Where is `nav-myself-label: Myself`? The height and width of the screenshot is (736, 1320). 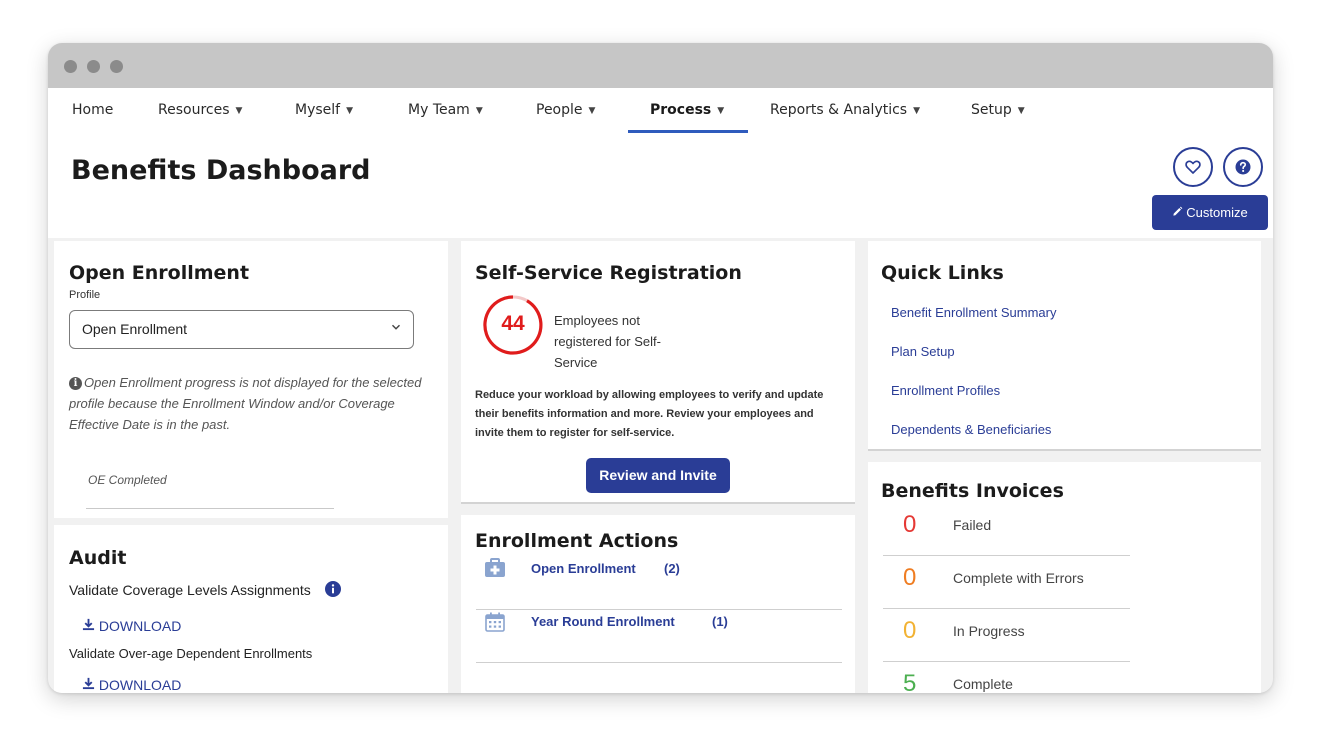 nav-myself-label: Myself is located at coordinates (318, 110).